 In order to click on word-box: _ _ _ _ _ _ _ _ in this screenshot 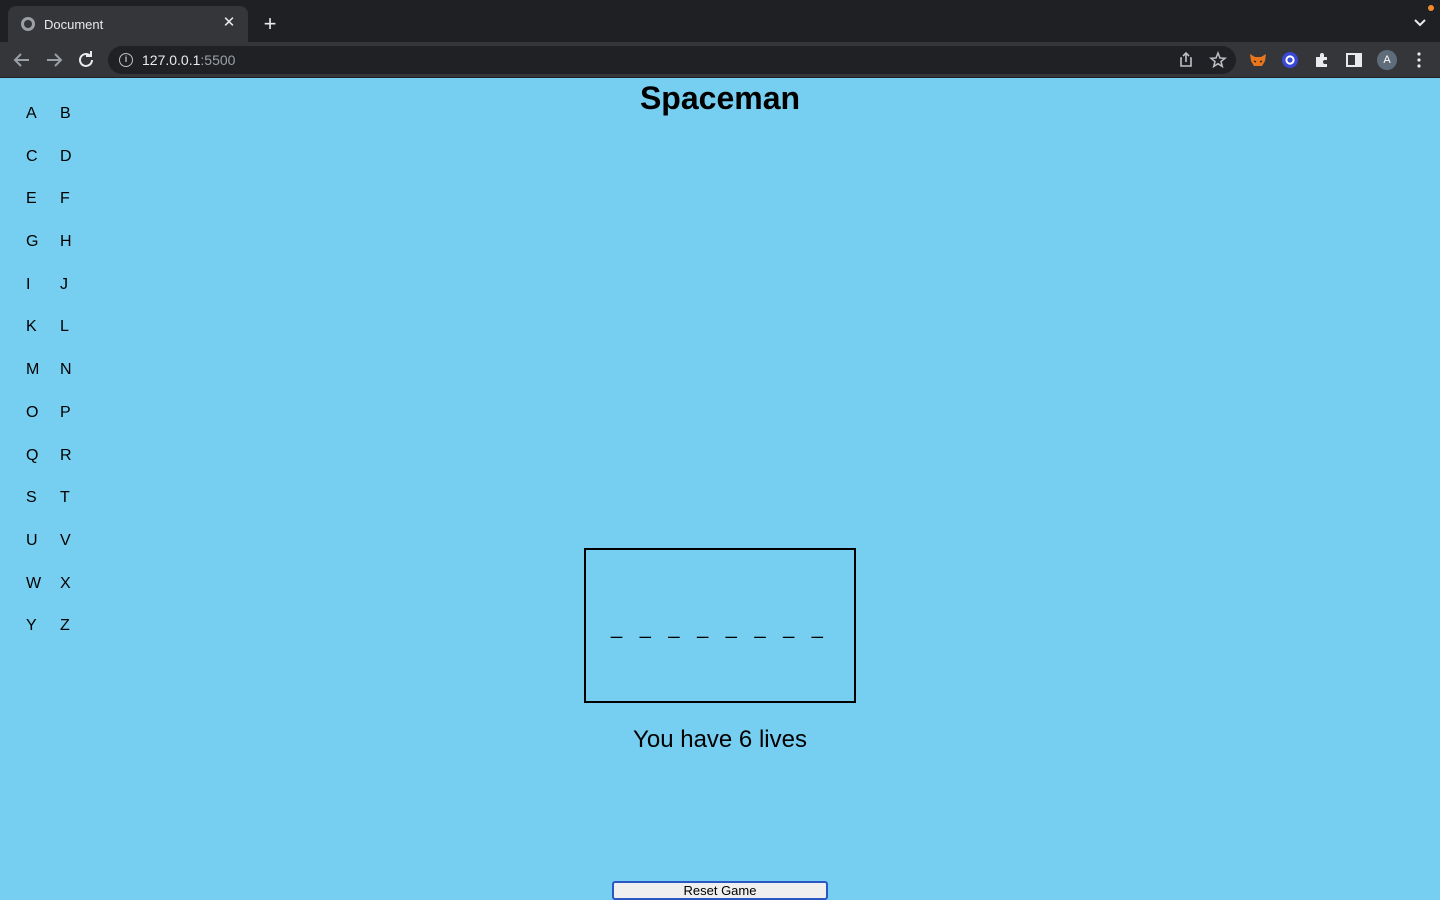, I will do `click(720, 625)`.